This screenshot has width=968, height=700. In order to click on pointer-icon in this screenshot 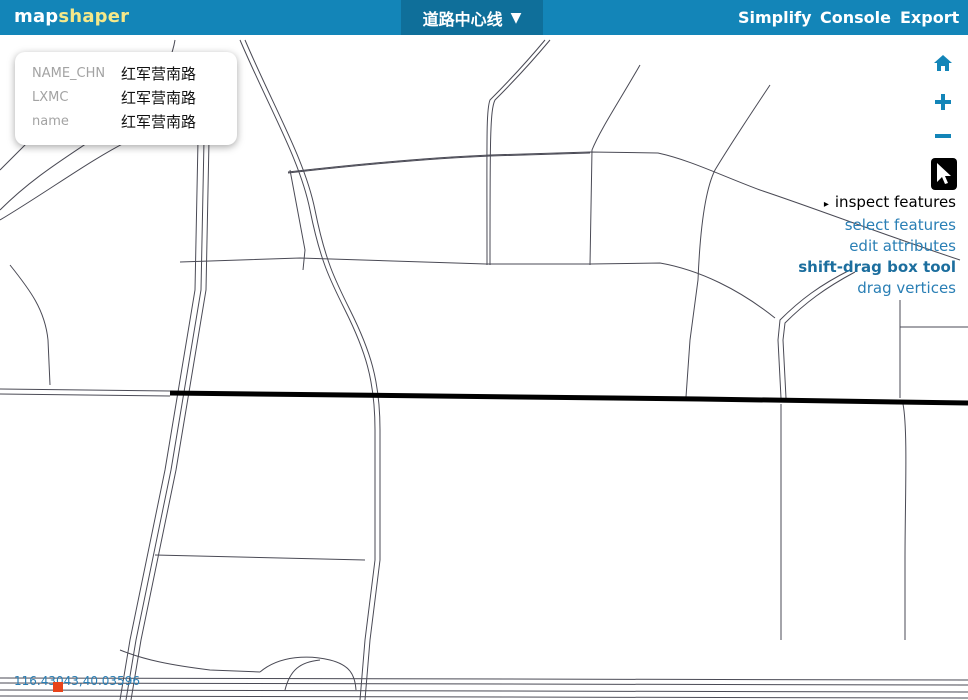, I will do `click(944, 174)`.